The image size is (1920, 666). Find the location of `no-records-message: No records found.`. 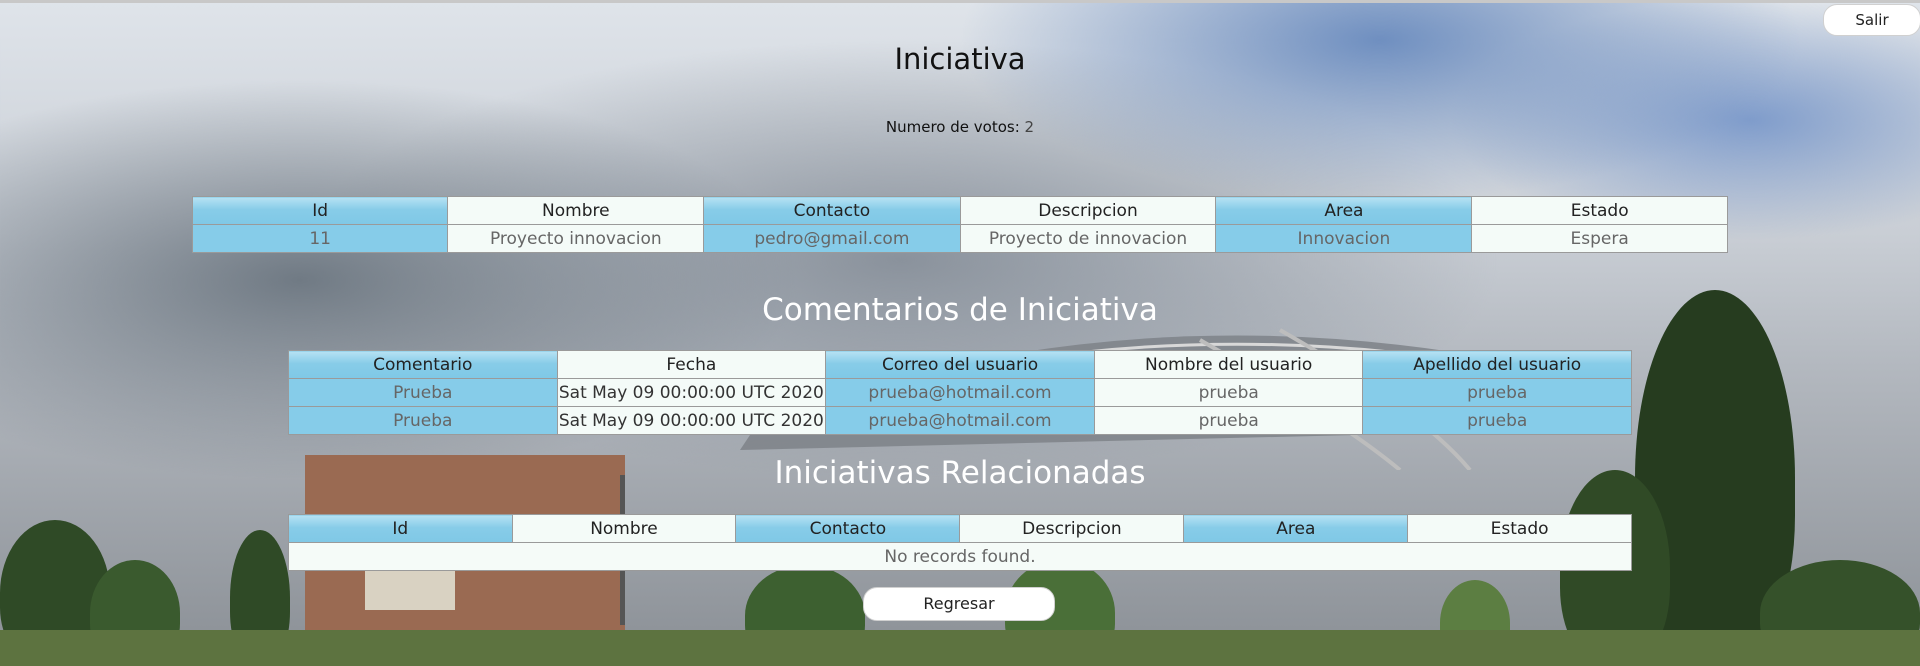

no-records-message: No records found. is located at coordinates (960, 556).